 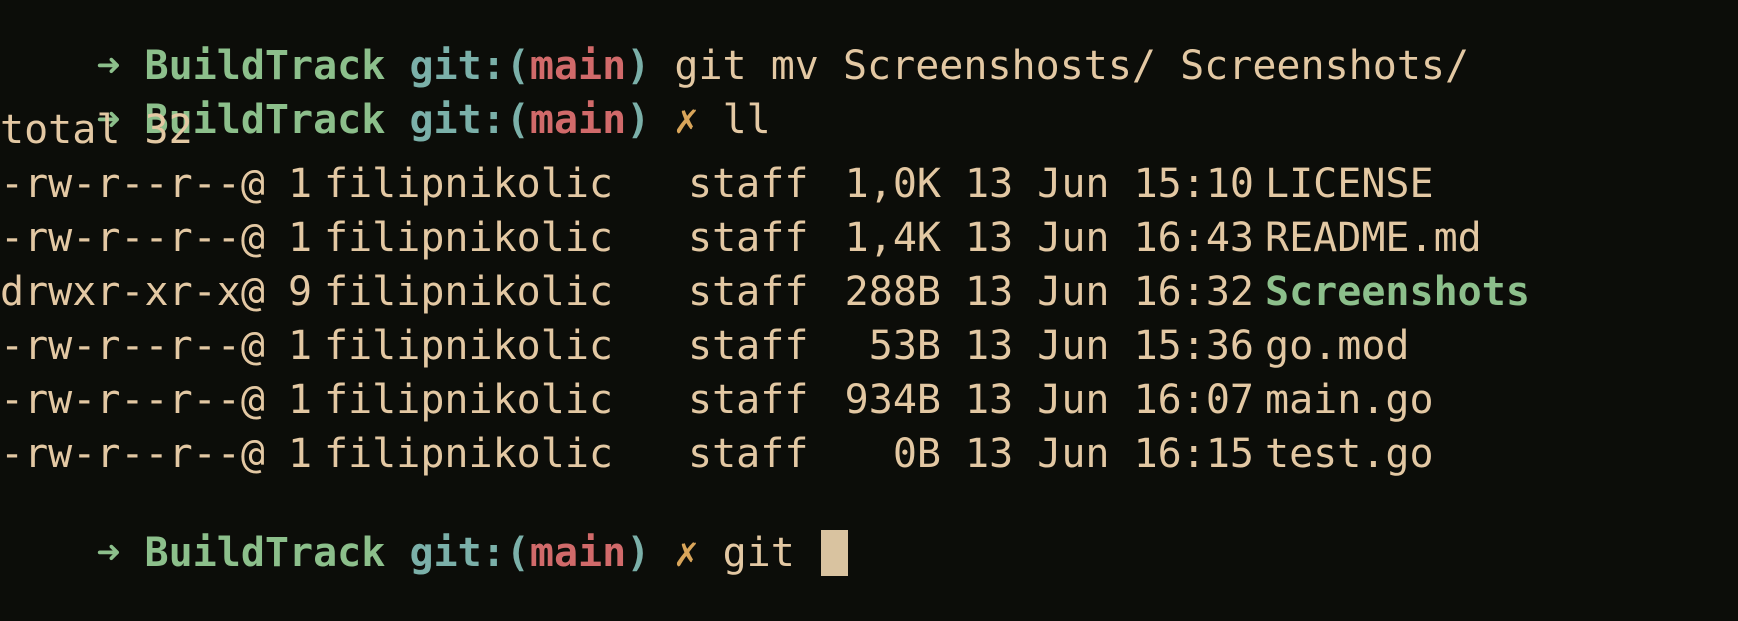 I want to click on file-date: 13 Jun 15:10, so click(x=1109, y=184).